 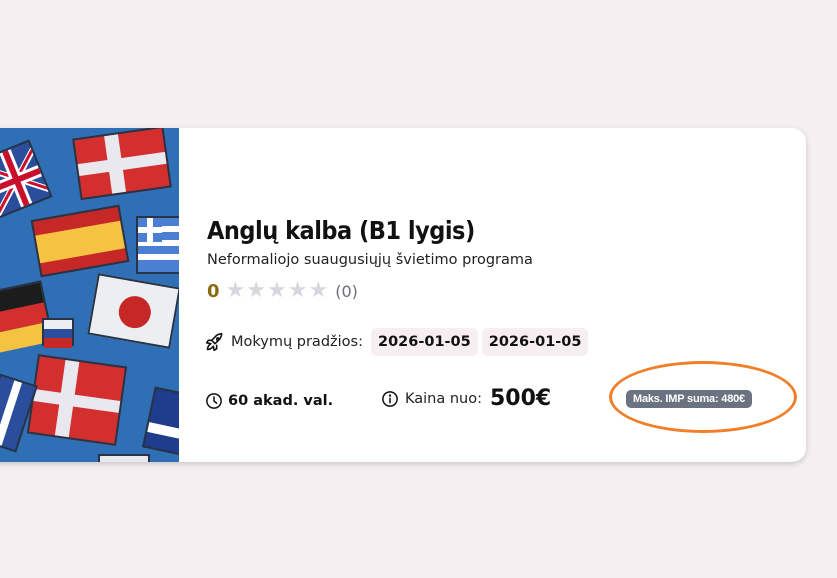 I want to click on course-title: Anglų kalba (B1 lygis), so click(x=341, y=230).